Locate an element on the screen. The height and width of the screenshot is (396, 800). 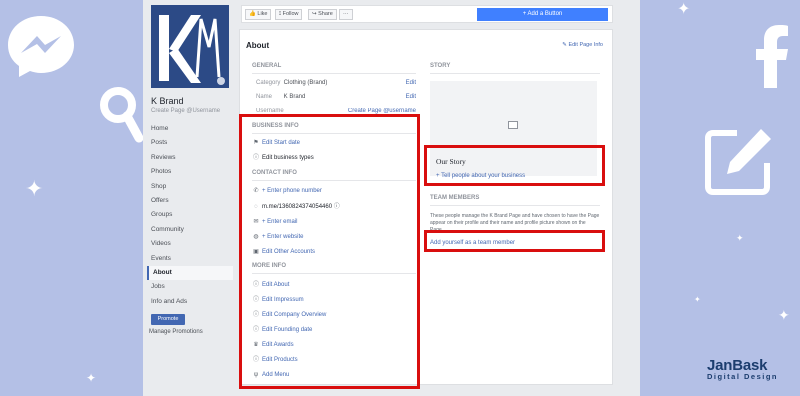
like-button: 👍 Like is located at coordinates (258, 14).